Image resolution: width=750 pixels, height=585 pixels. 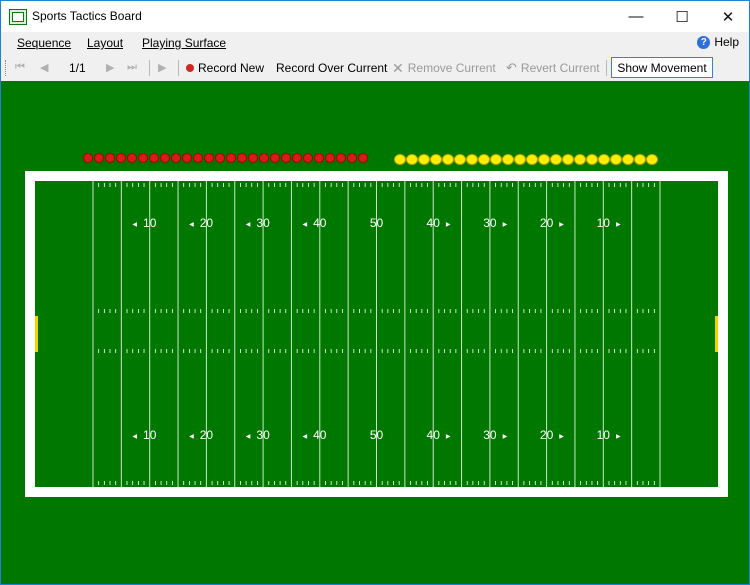 What do you see at coordinates (105, 43) in the screenshot?
I see `menu-layout: Layout` at bounding box center [105, 43].